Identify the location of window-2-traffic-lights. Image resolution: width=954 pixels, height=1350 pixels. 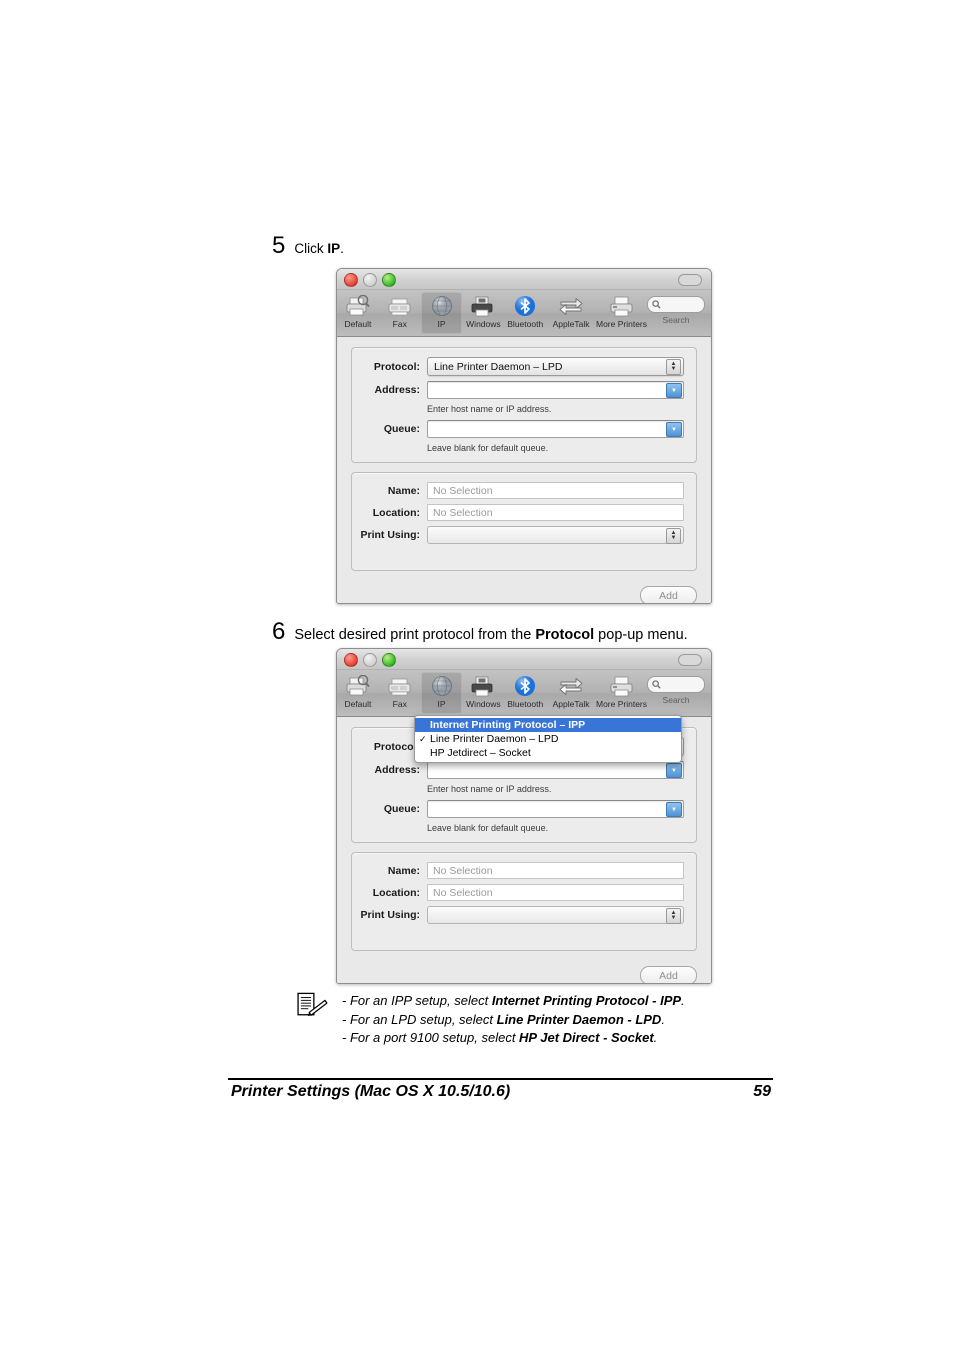
(370, 660).